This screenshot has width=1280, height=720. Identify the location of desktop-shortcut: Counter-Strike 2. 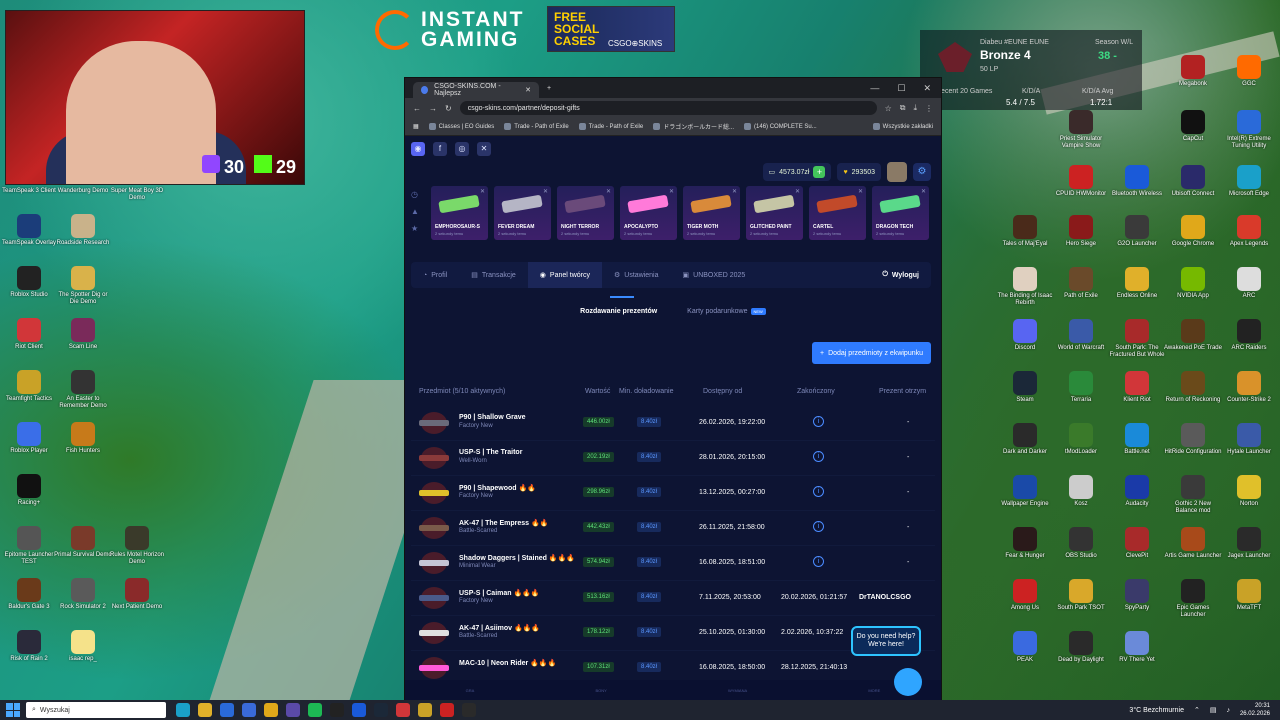
(1249, 387).